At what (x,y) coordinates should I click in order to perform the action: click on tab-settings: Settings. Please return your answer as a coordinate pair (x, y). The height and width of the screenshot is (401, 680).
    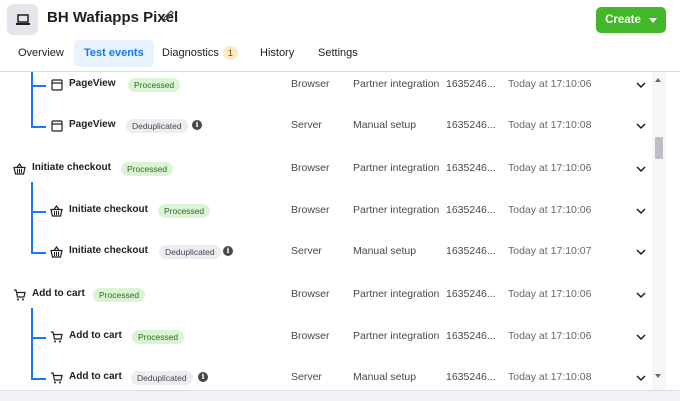
    Looking at the image, I should click on (338, 53).